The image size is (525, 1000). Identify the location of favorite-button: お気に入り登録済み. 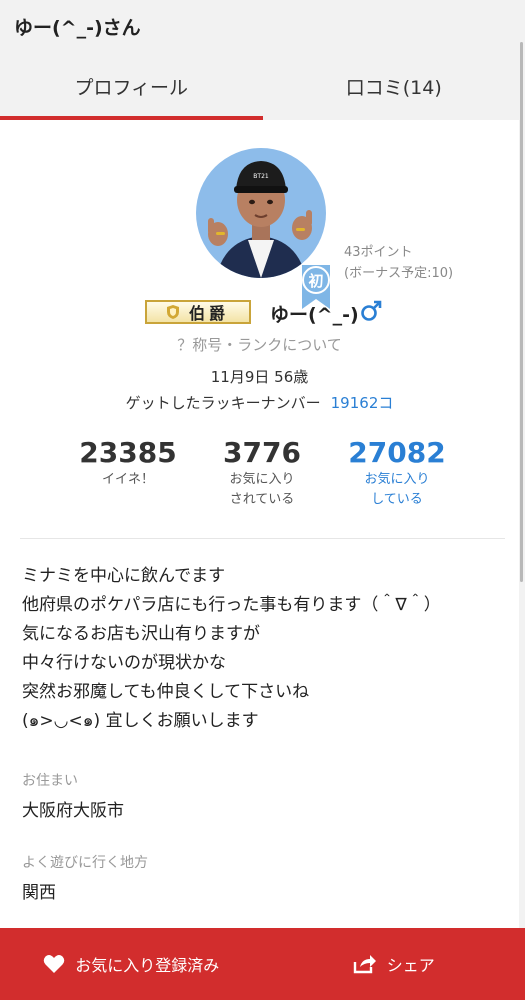
(131, 964).